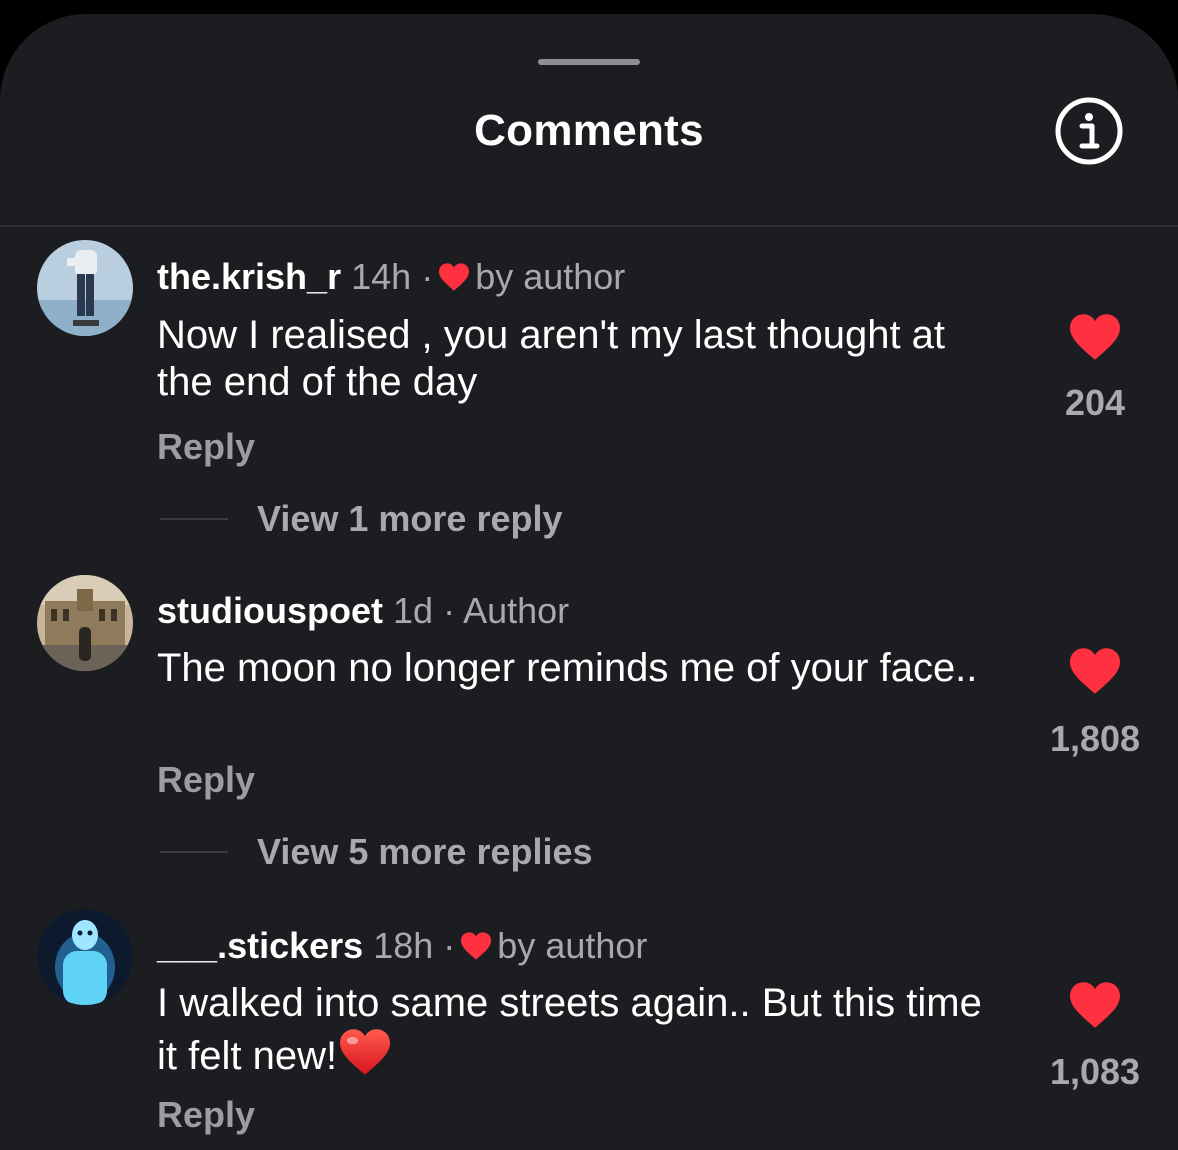 This screenshot has height=1150, width=1178. Describe the element at coordinates (516, 610) in the screenshot. I see `author-badge: Author` at that location.